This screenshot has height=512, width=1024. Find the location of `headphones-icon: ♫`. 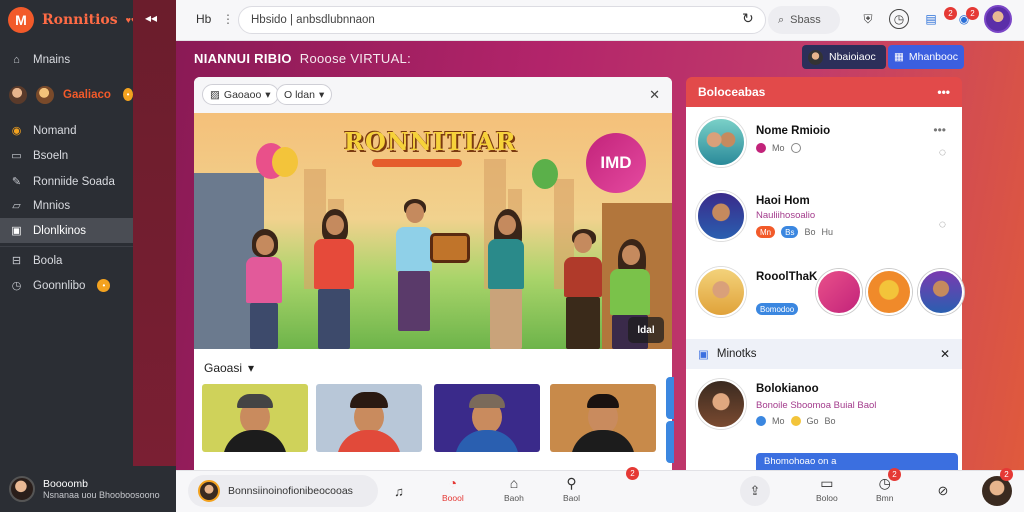

headphones-icon: ♫ is located at coordinates (399, 491).